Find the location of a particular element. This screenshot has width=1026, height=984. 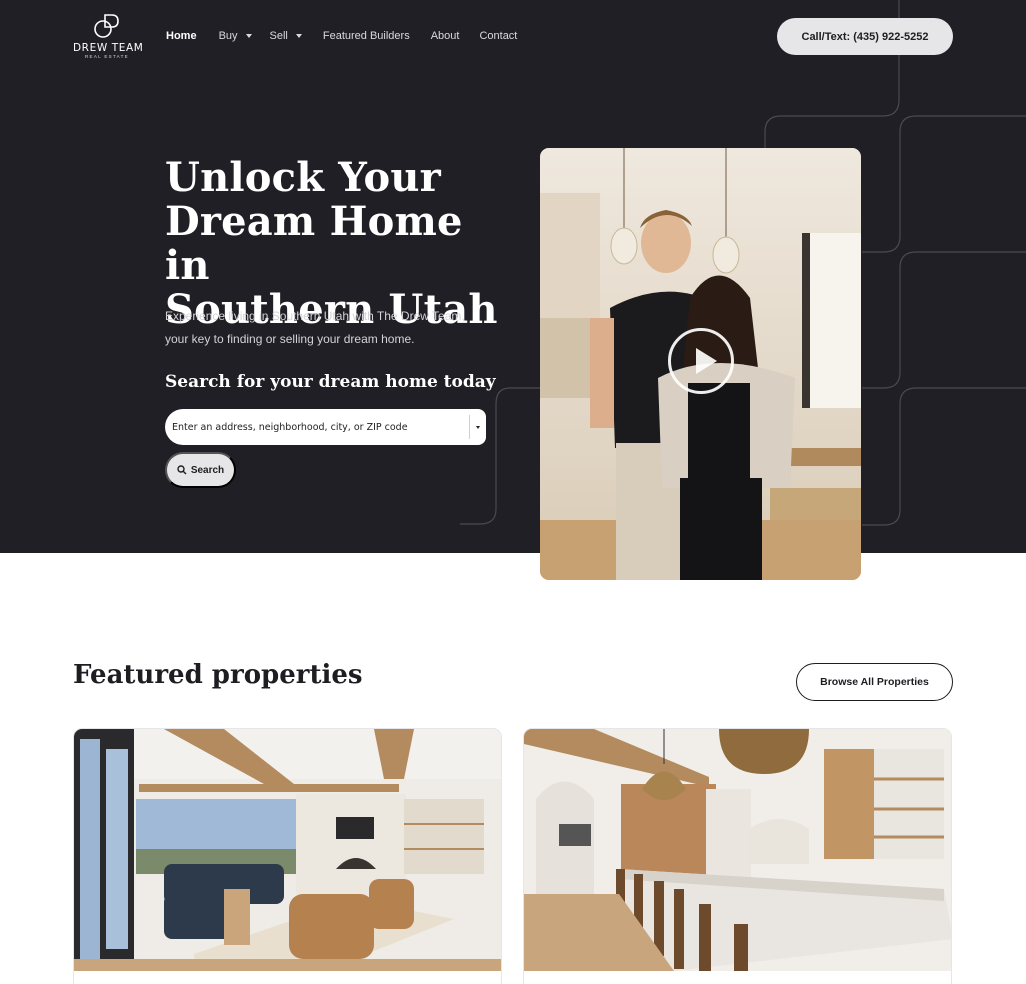

brand-logo: DREW TEAM REAL ESTATE is located at coordinates (108, 37).